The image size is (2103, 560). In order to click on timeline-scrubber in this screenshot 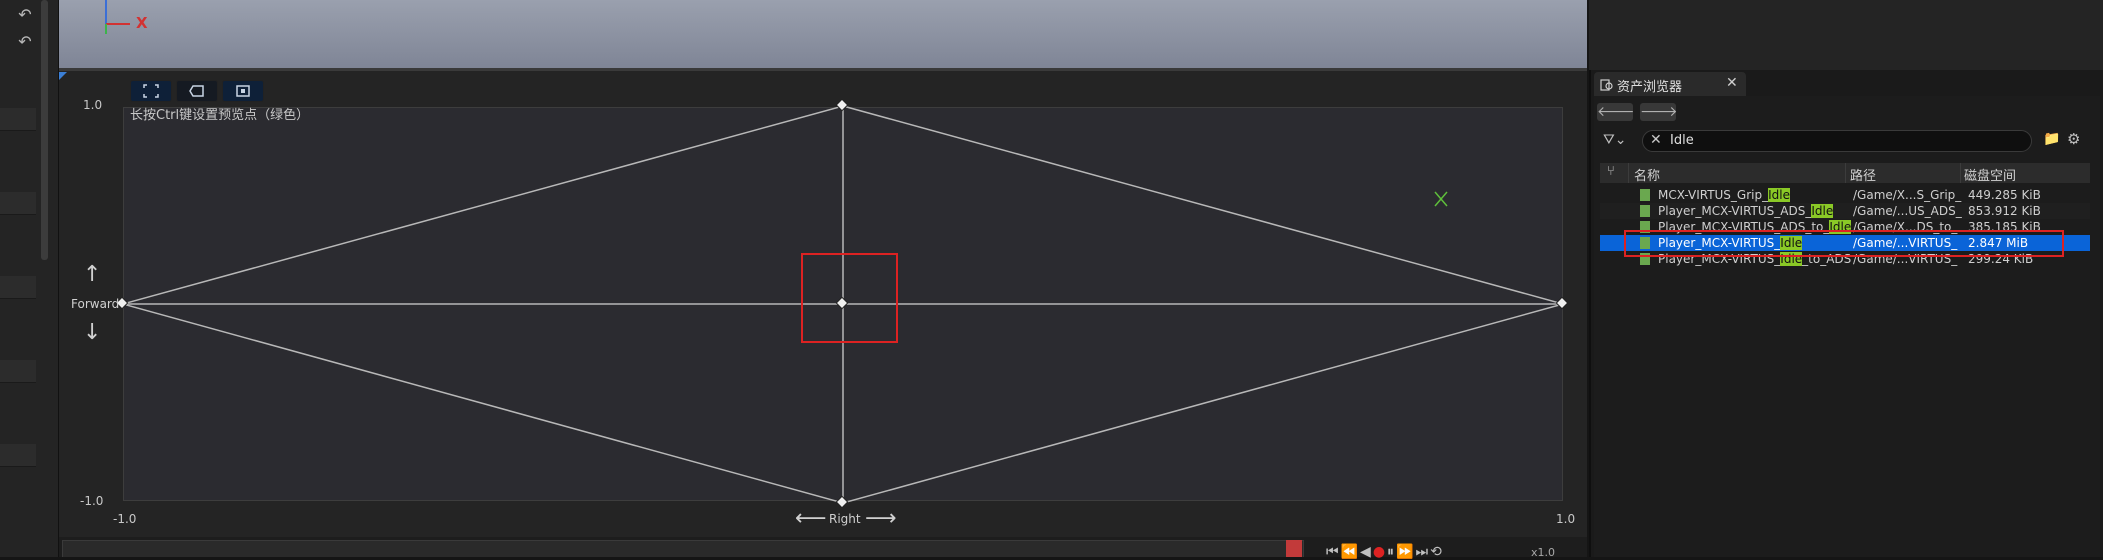, I will do `click(1294, 548)`.